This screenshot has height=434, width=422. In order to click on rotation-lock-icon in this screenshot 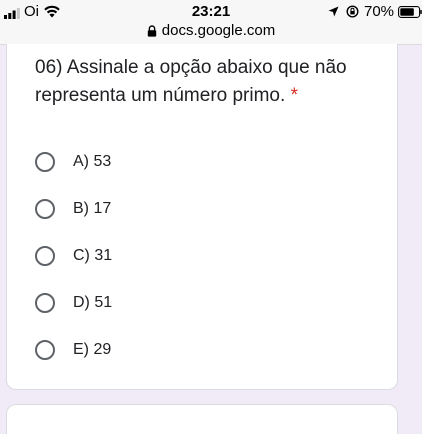, I will do `click(352, 11)`.